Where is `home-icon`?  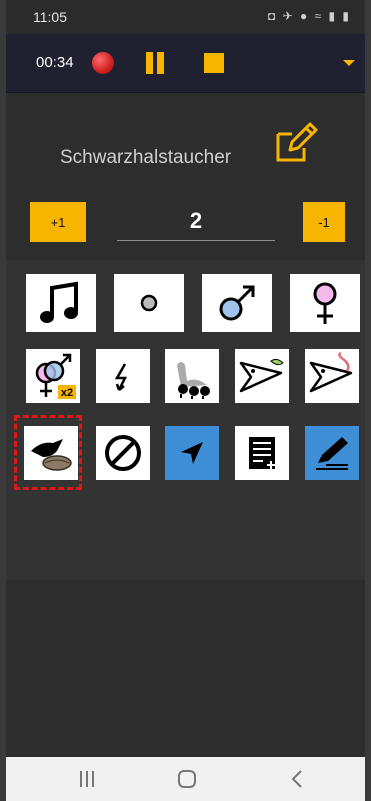
home-icon is located at coordinates (187, 781).